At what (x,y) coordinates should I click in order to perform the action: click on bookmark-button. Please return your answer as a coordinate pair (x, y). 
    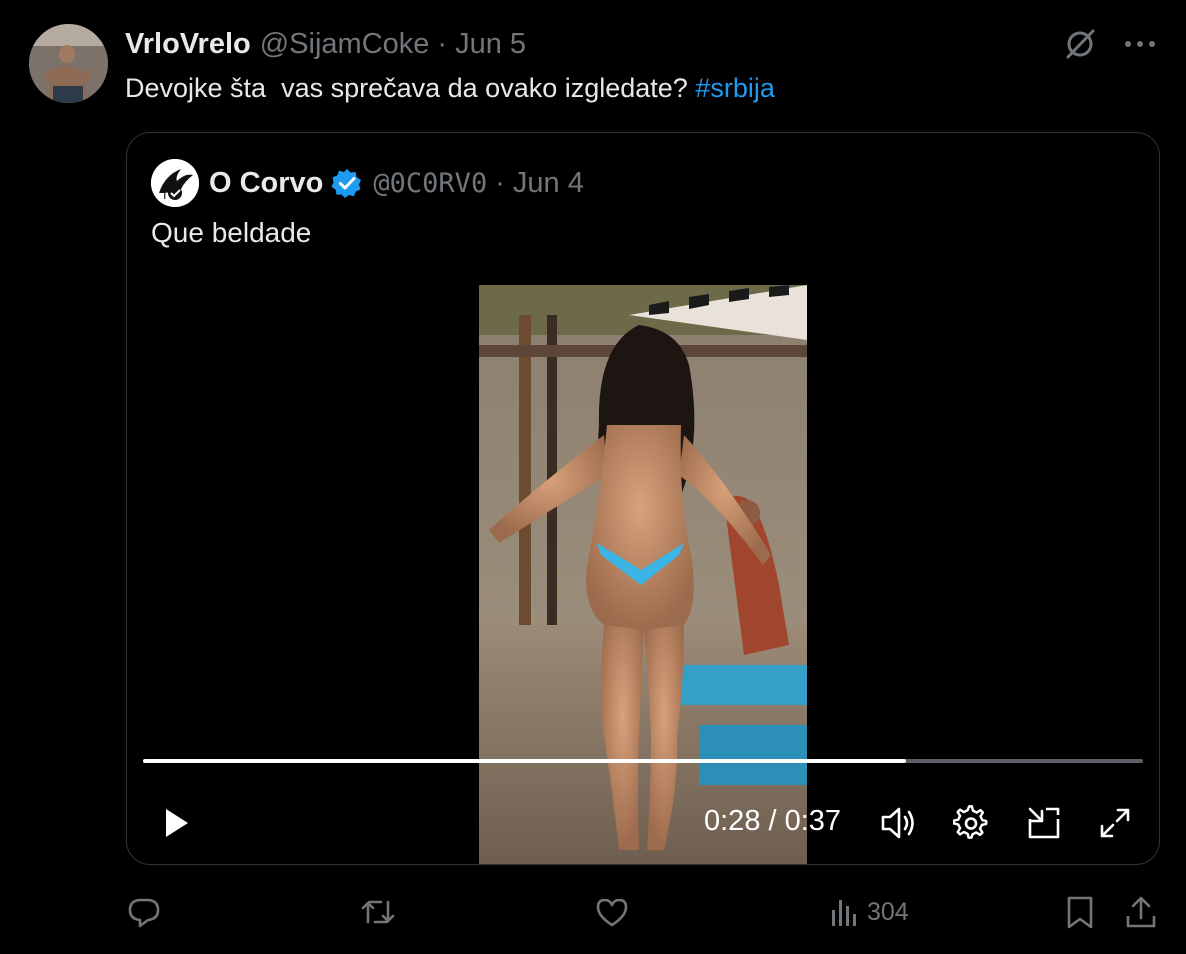
    Looking at the image, I should click on (1080, 912).